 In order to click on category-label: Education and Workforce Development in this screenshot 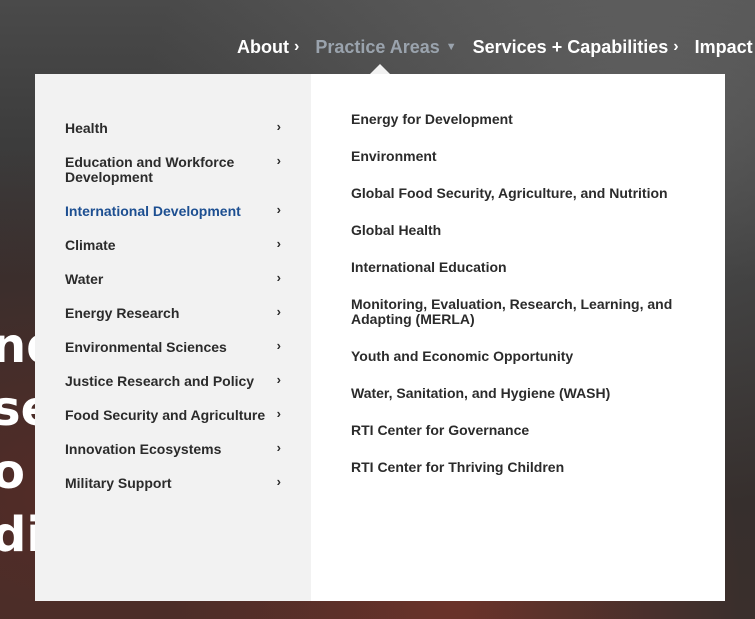, I will do `click(150, 169)`.